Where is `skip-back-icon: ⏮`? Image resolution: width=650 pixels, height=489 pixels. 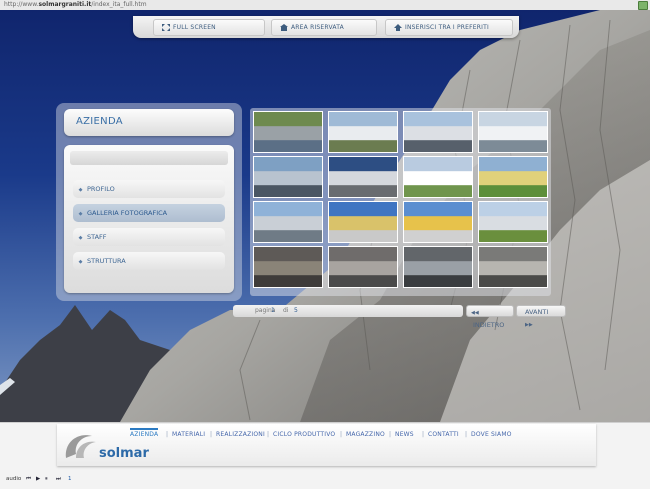 skip-back-icon: ⏮ is located at coordinates (28, 479).